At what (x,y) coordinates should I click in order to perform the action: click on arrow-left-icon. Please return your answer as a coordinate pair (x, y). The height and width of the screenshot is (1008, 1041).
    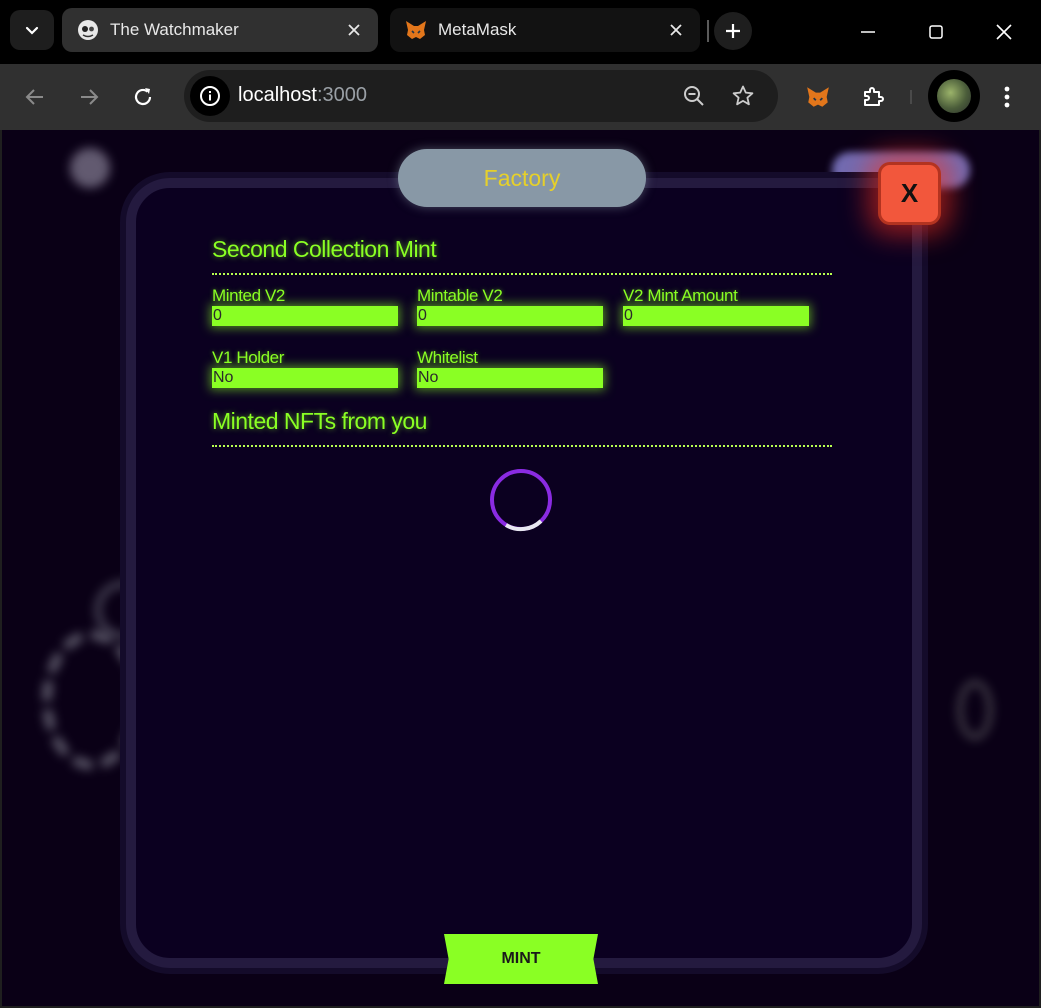
    Looking at the image, I should click on (34, 97).